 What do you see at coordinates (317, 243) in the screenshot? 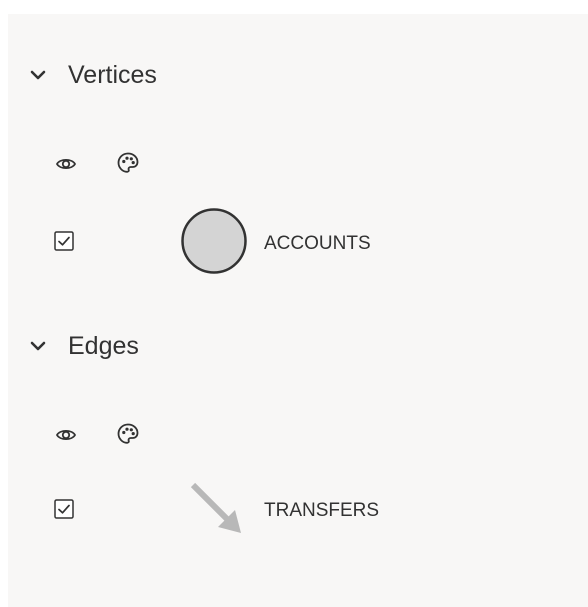
I see `accounts-label: ACCOUNTS` at bounding box center [317, 243].